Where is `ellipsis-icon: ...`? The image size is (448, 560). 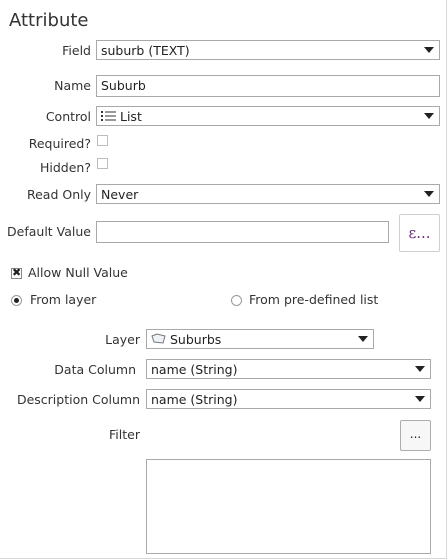
ellipsis-icon: ... is located at coordinates (415, 433).